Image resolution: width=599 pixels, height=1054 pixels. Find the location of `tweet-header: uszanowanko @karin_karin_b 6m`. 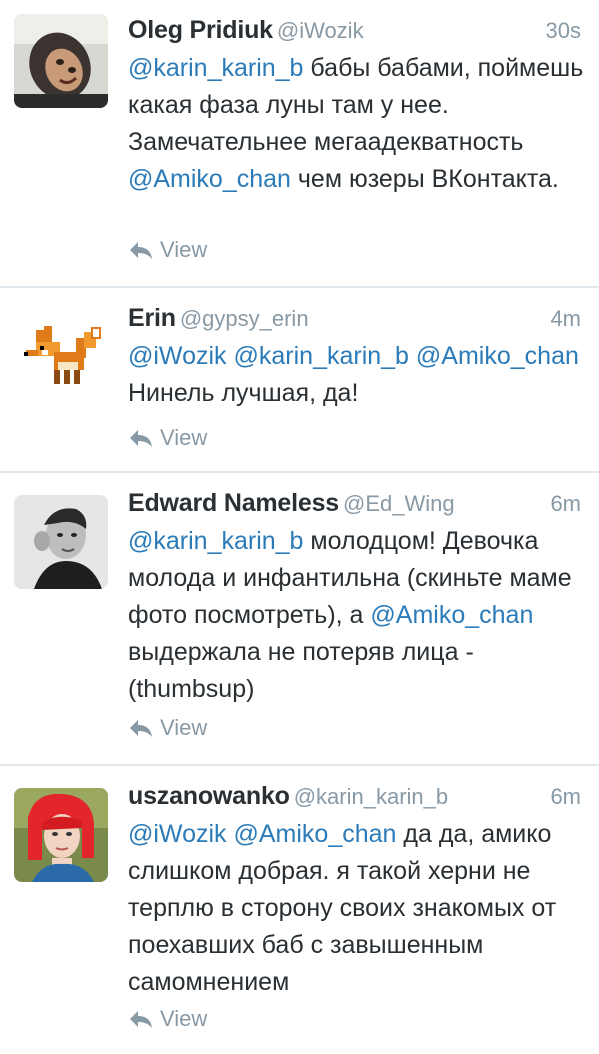

tweet-header: uszanowanko @karin_karin_b 6m is located at coordinates (354, 798).